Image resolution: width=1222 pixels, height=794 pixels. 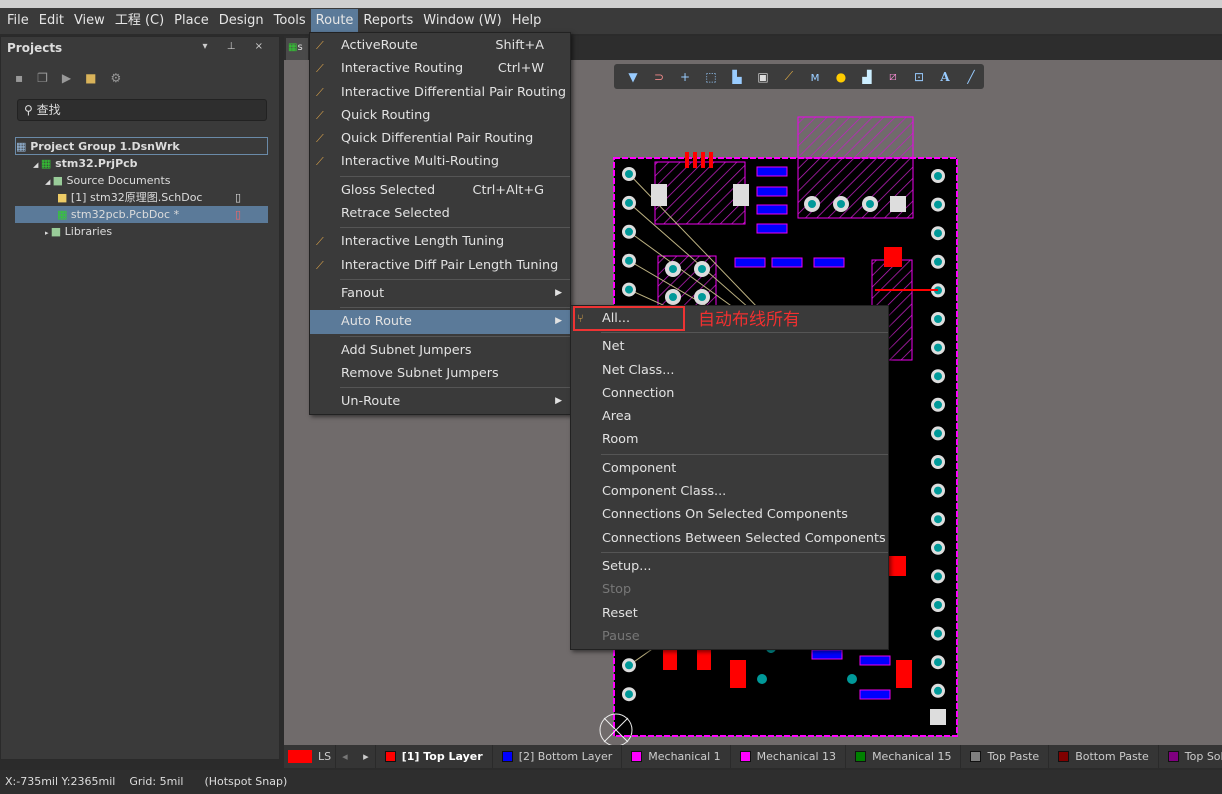 I want to click on route-menu-add-subnet-jumpers: Add Subnet Jumpers, so click(x=440, y=350).